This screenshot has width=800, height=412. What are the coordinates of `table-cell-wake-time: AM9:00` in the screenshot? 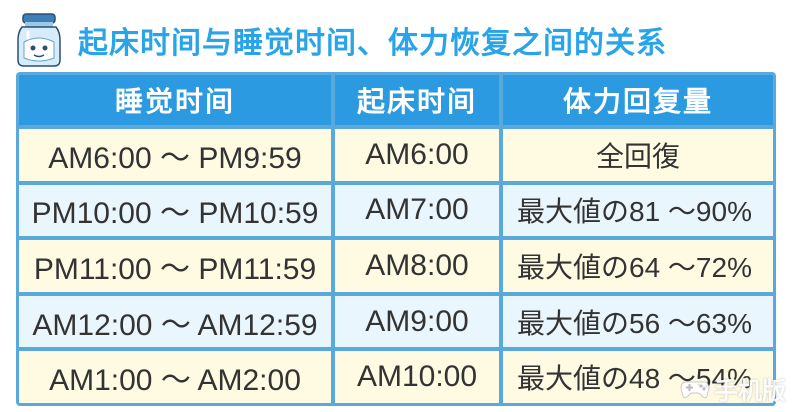 It's located at (417, 321).